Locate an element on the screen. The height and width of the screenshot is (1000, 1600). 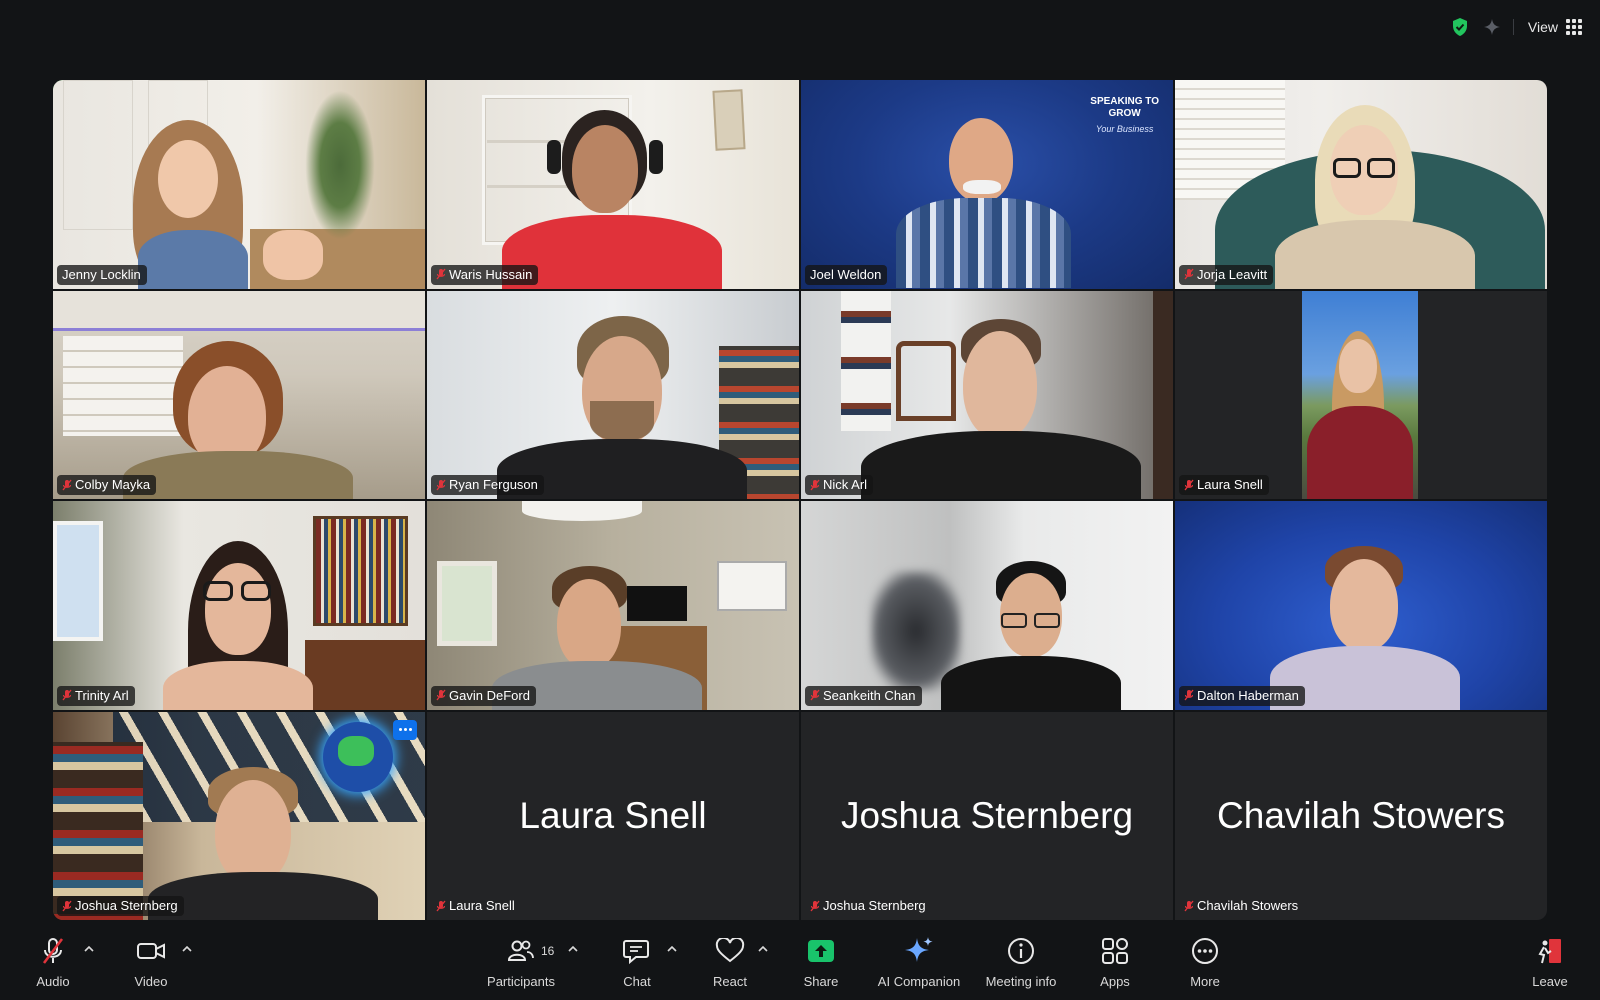
video-tile: Jenny Locklin is located at coordinates (239, 184).